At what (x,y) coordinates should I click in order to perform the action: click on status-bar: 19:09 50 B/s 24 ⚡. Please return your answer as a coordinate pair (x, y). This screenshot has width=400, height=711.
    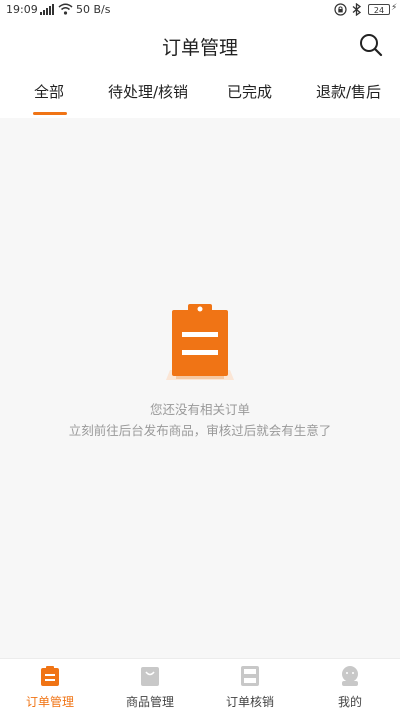
    Looking at the image, I should click on (200, 11).